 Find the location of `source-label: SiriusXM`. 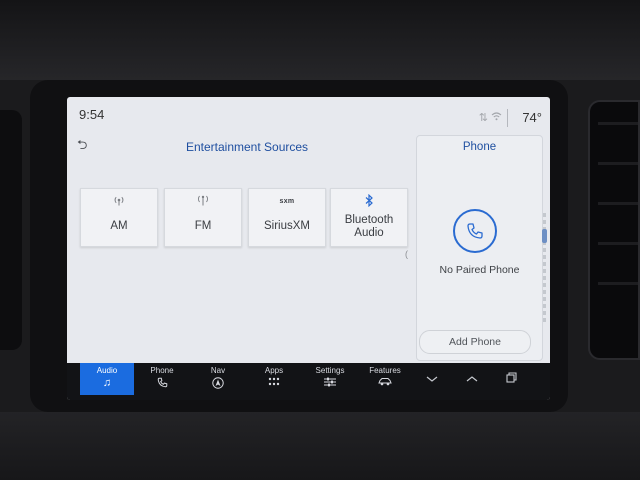

source-label: SiriusXM is located at coordinates (286, 226).